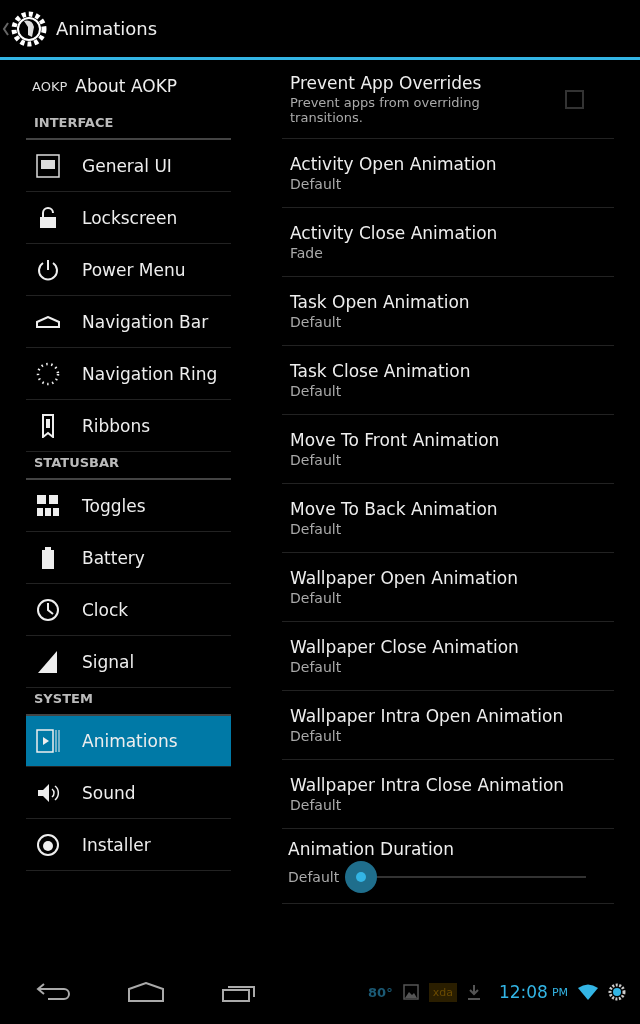  I want to click on preference-row: Wallpaper Open Animation Default, so click(448, 587).